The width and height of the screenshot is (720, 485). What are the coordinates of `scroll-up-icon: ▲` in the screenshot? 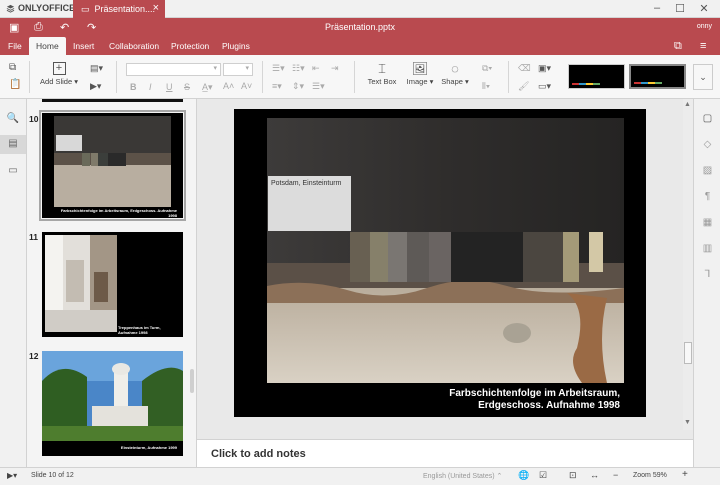 It's located at (687, 104).